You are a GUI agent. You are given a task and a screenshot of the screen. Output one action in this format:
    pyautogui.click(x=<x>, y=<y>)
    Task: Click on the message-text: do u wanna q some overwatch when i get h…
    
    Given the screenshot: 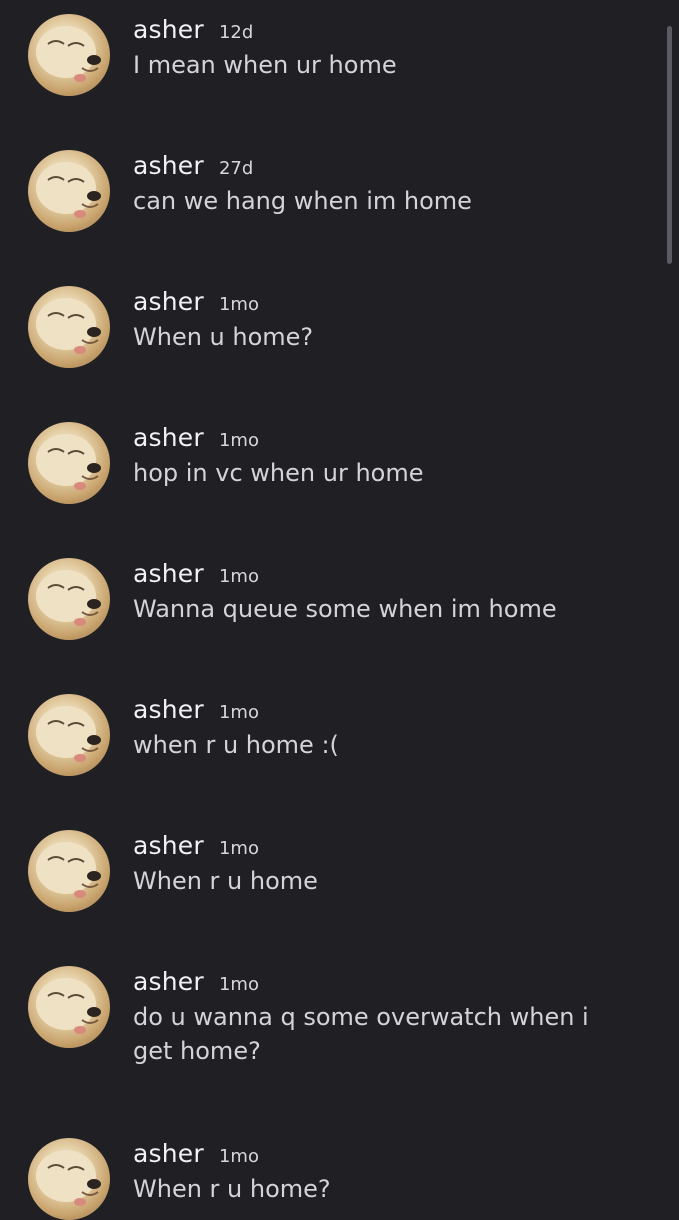 What is the action you would take?
    pyautogui.click(x=361, y=1034)
    